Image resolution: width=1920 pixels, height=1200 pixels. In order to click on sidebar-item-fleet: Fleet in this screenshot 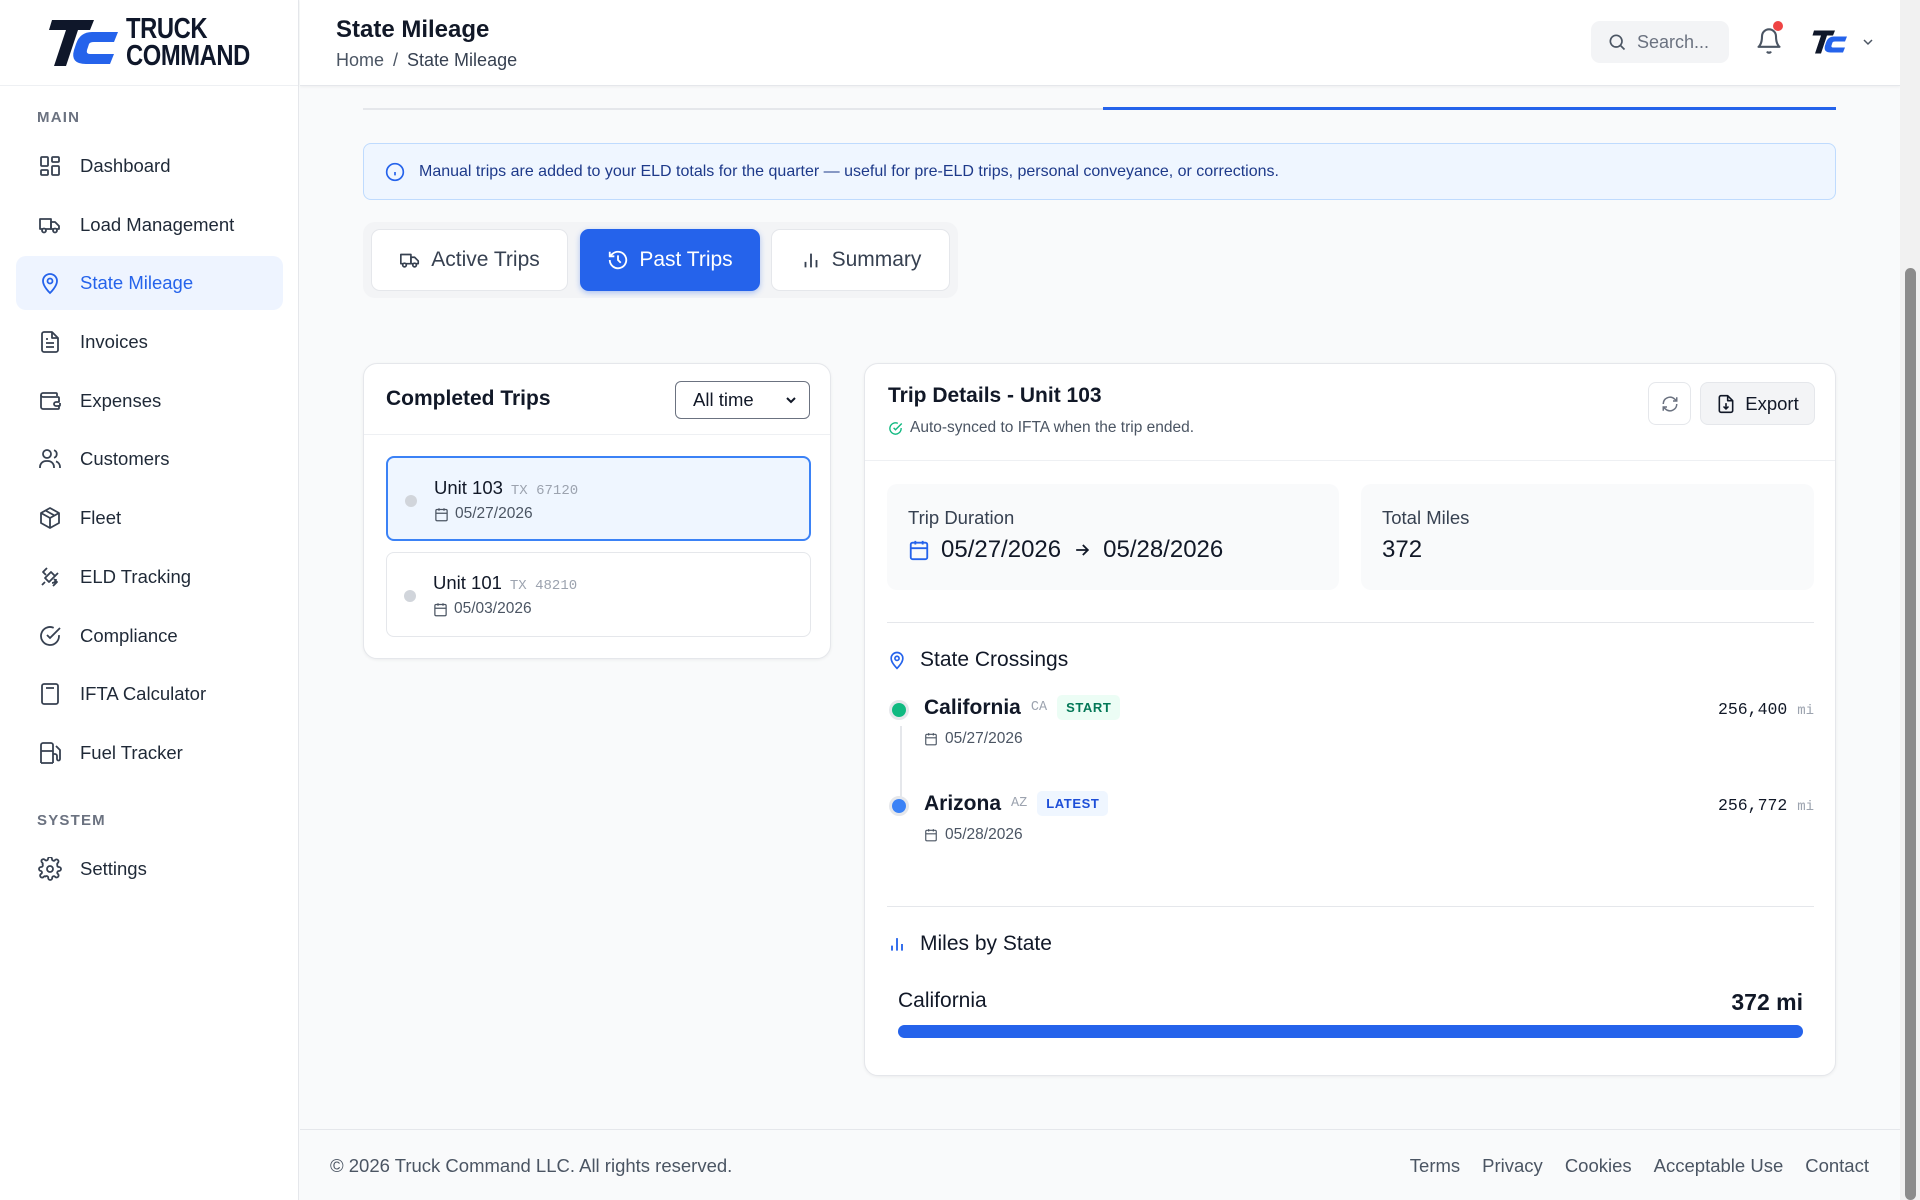, I will do `click(149, 518)`.